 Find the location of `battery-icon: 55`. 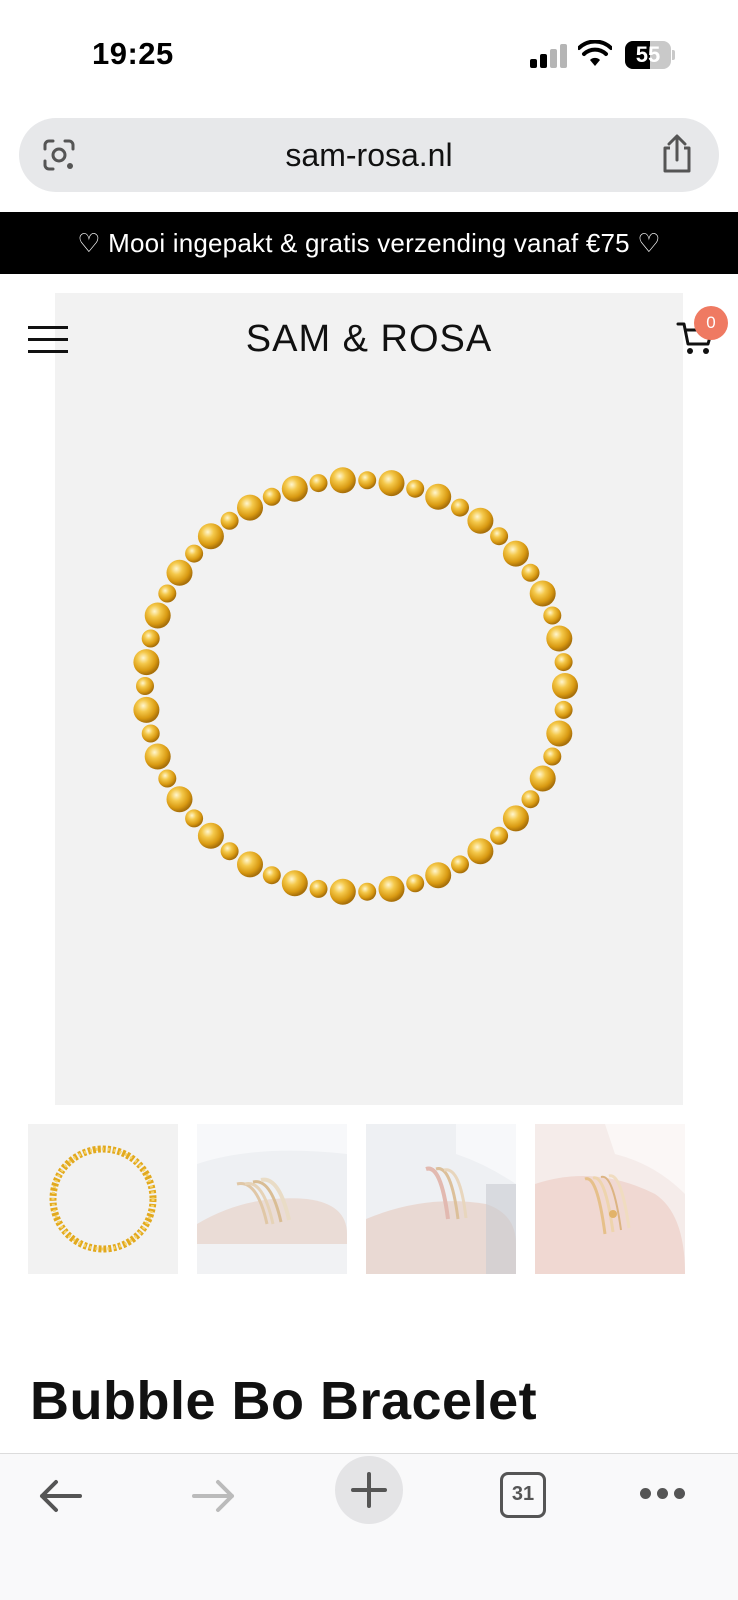

battery-icon: 55 is located at coordinates (650, 55).